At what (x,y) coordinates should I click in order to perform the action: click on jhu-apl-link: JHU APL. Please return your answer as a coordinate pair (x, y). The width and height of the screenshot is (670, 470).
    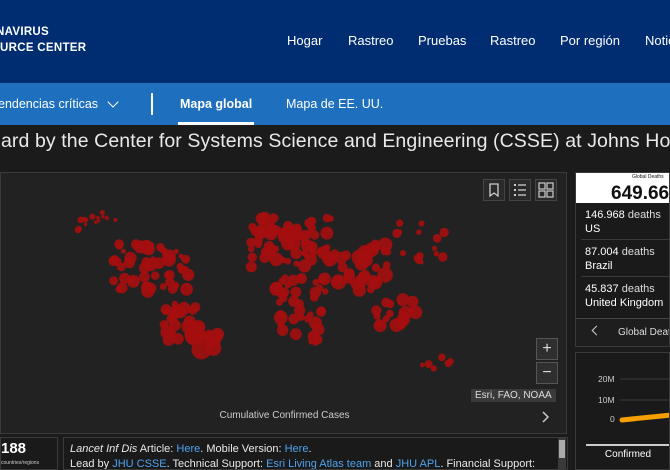
    Looking at the image, I should click on (418, 464).